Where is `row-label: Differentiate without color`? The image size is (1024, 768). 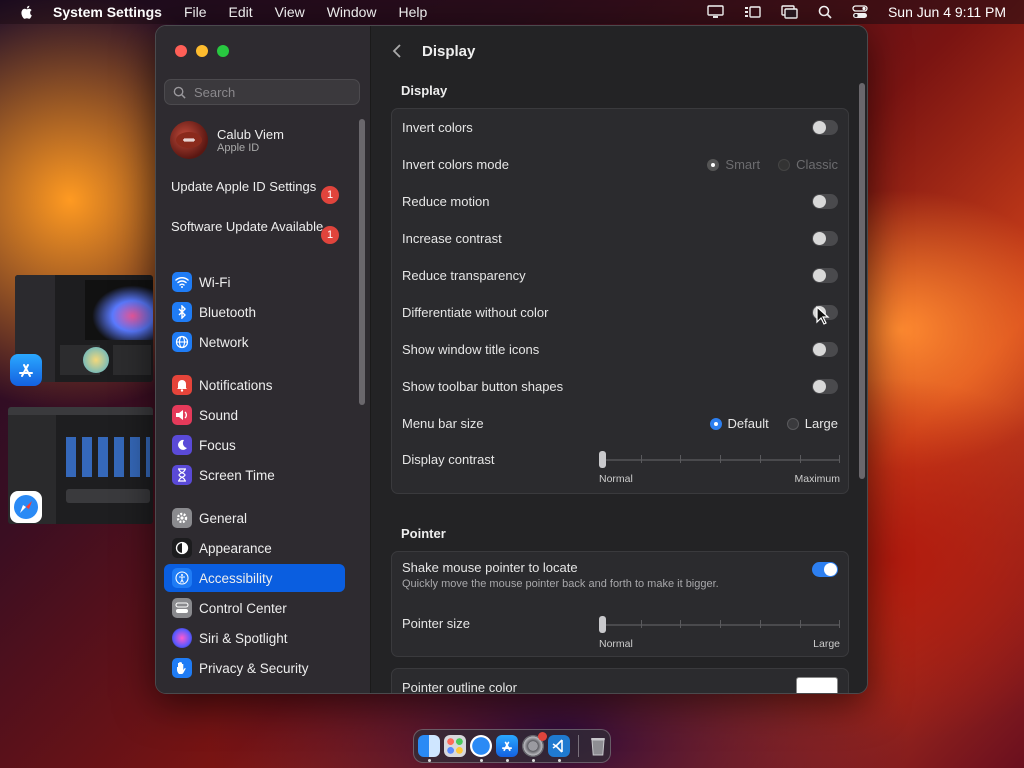 row-label: Differentiate without color is located at coordinates (475, 312).